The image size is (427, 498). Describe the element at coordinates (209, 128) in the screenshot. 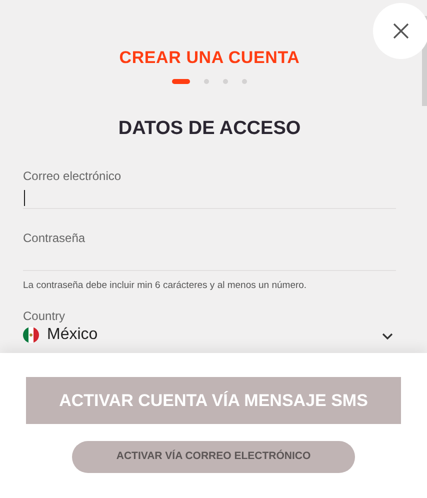

I see `section-title: DATOS DE ACCESO` at that location.